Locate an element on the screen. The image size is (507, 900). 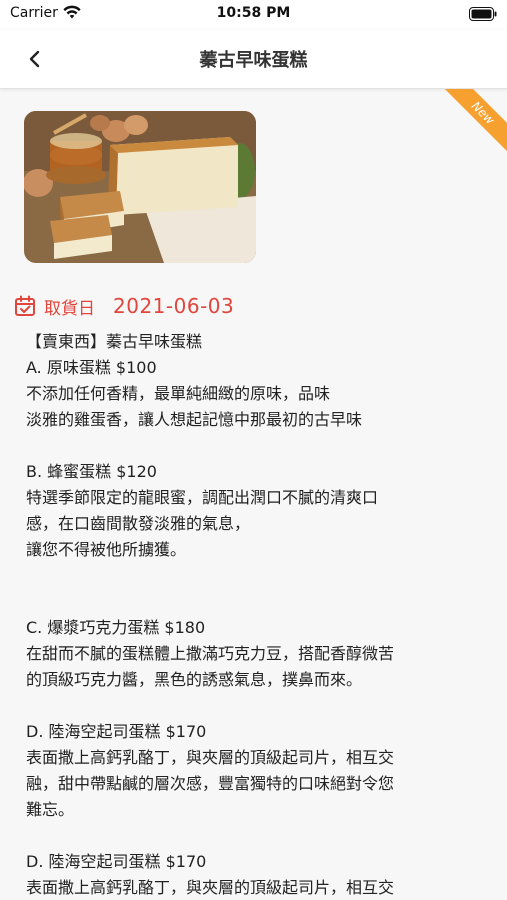
calendar-check-icon is located at coordinates (25, 305).